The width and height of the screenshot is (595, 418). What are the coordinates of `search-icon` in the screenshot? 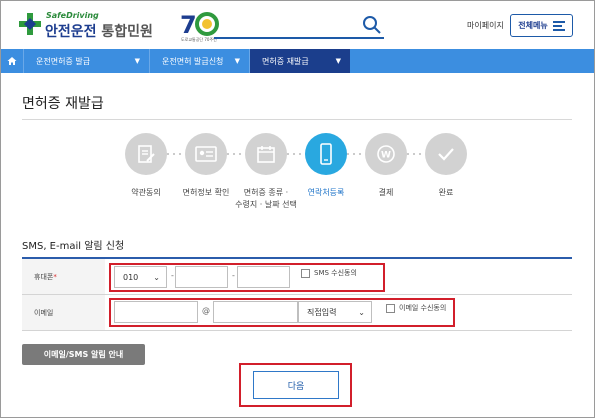 It's located at (372, 25).